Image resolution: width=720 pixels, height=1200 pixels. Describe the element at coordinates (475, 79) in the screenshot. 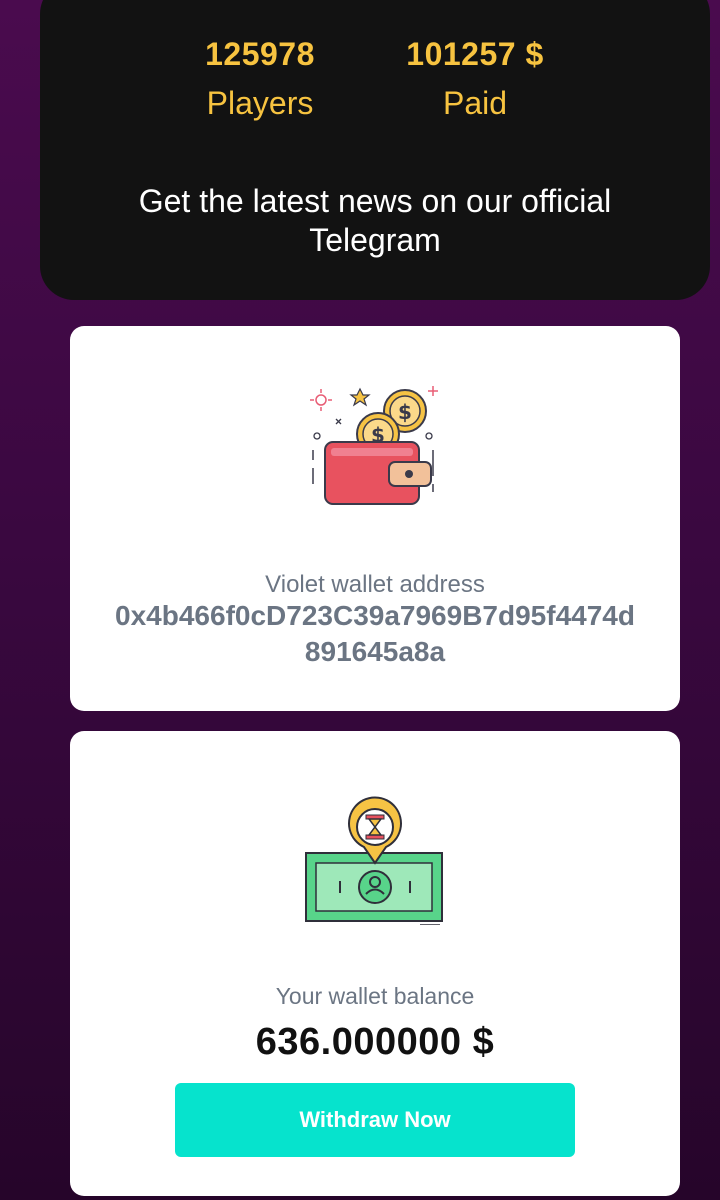

I see `paid-stat: 101257 $ Paid` at that location.